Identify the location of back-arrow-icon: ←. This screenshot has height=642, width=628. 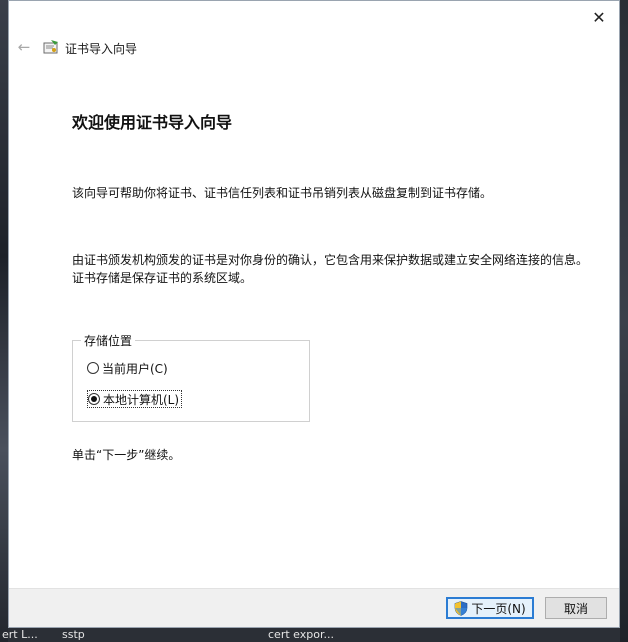
(24, 47).